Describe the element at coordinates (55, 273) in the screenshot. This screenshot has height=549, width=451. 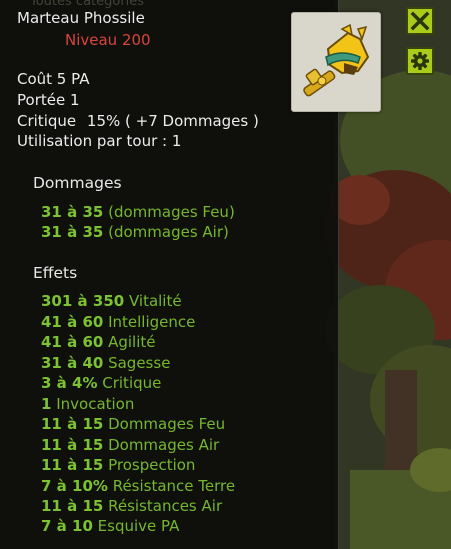
I see `effects-title: Effets` at that location.